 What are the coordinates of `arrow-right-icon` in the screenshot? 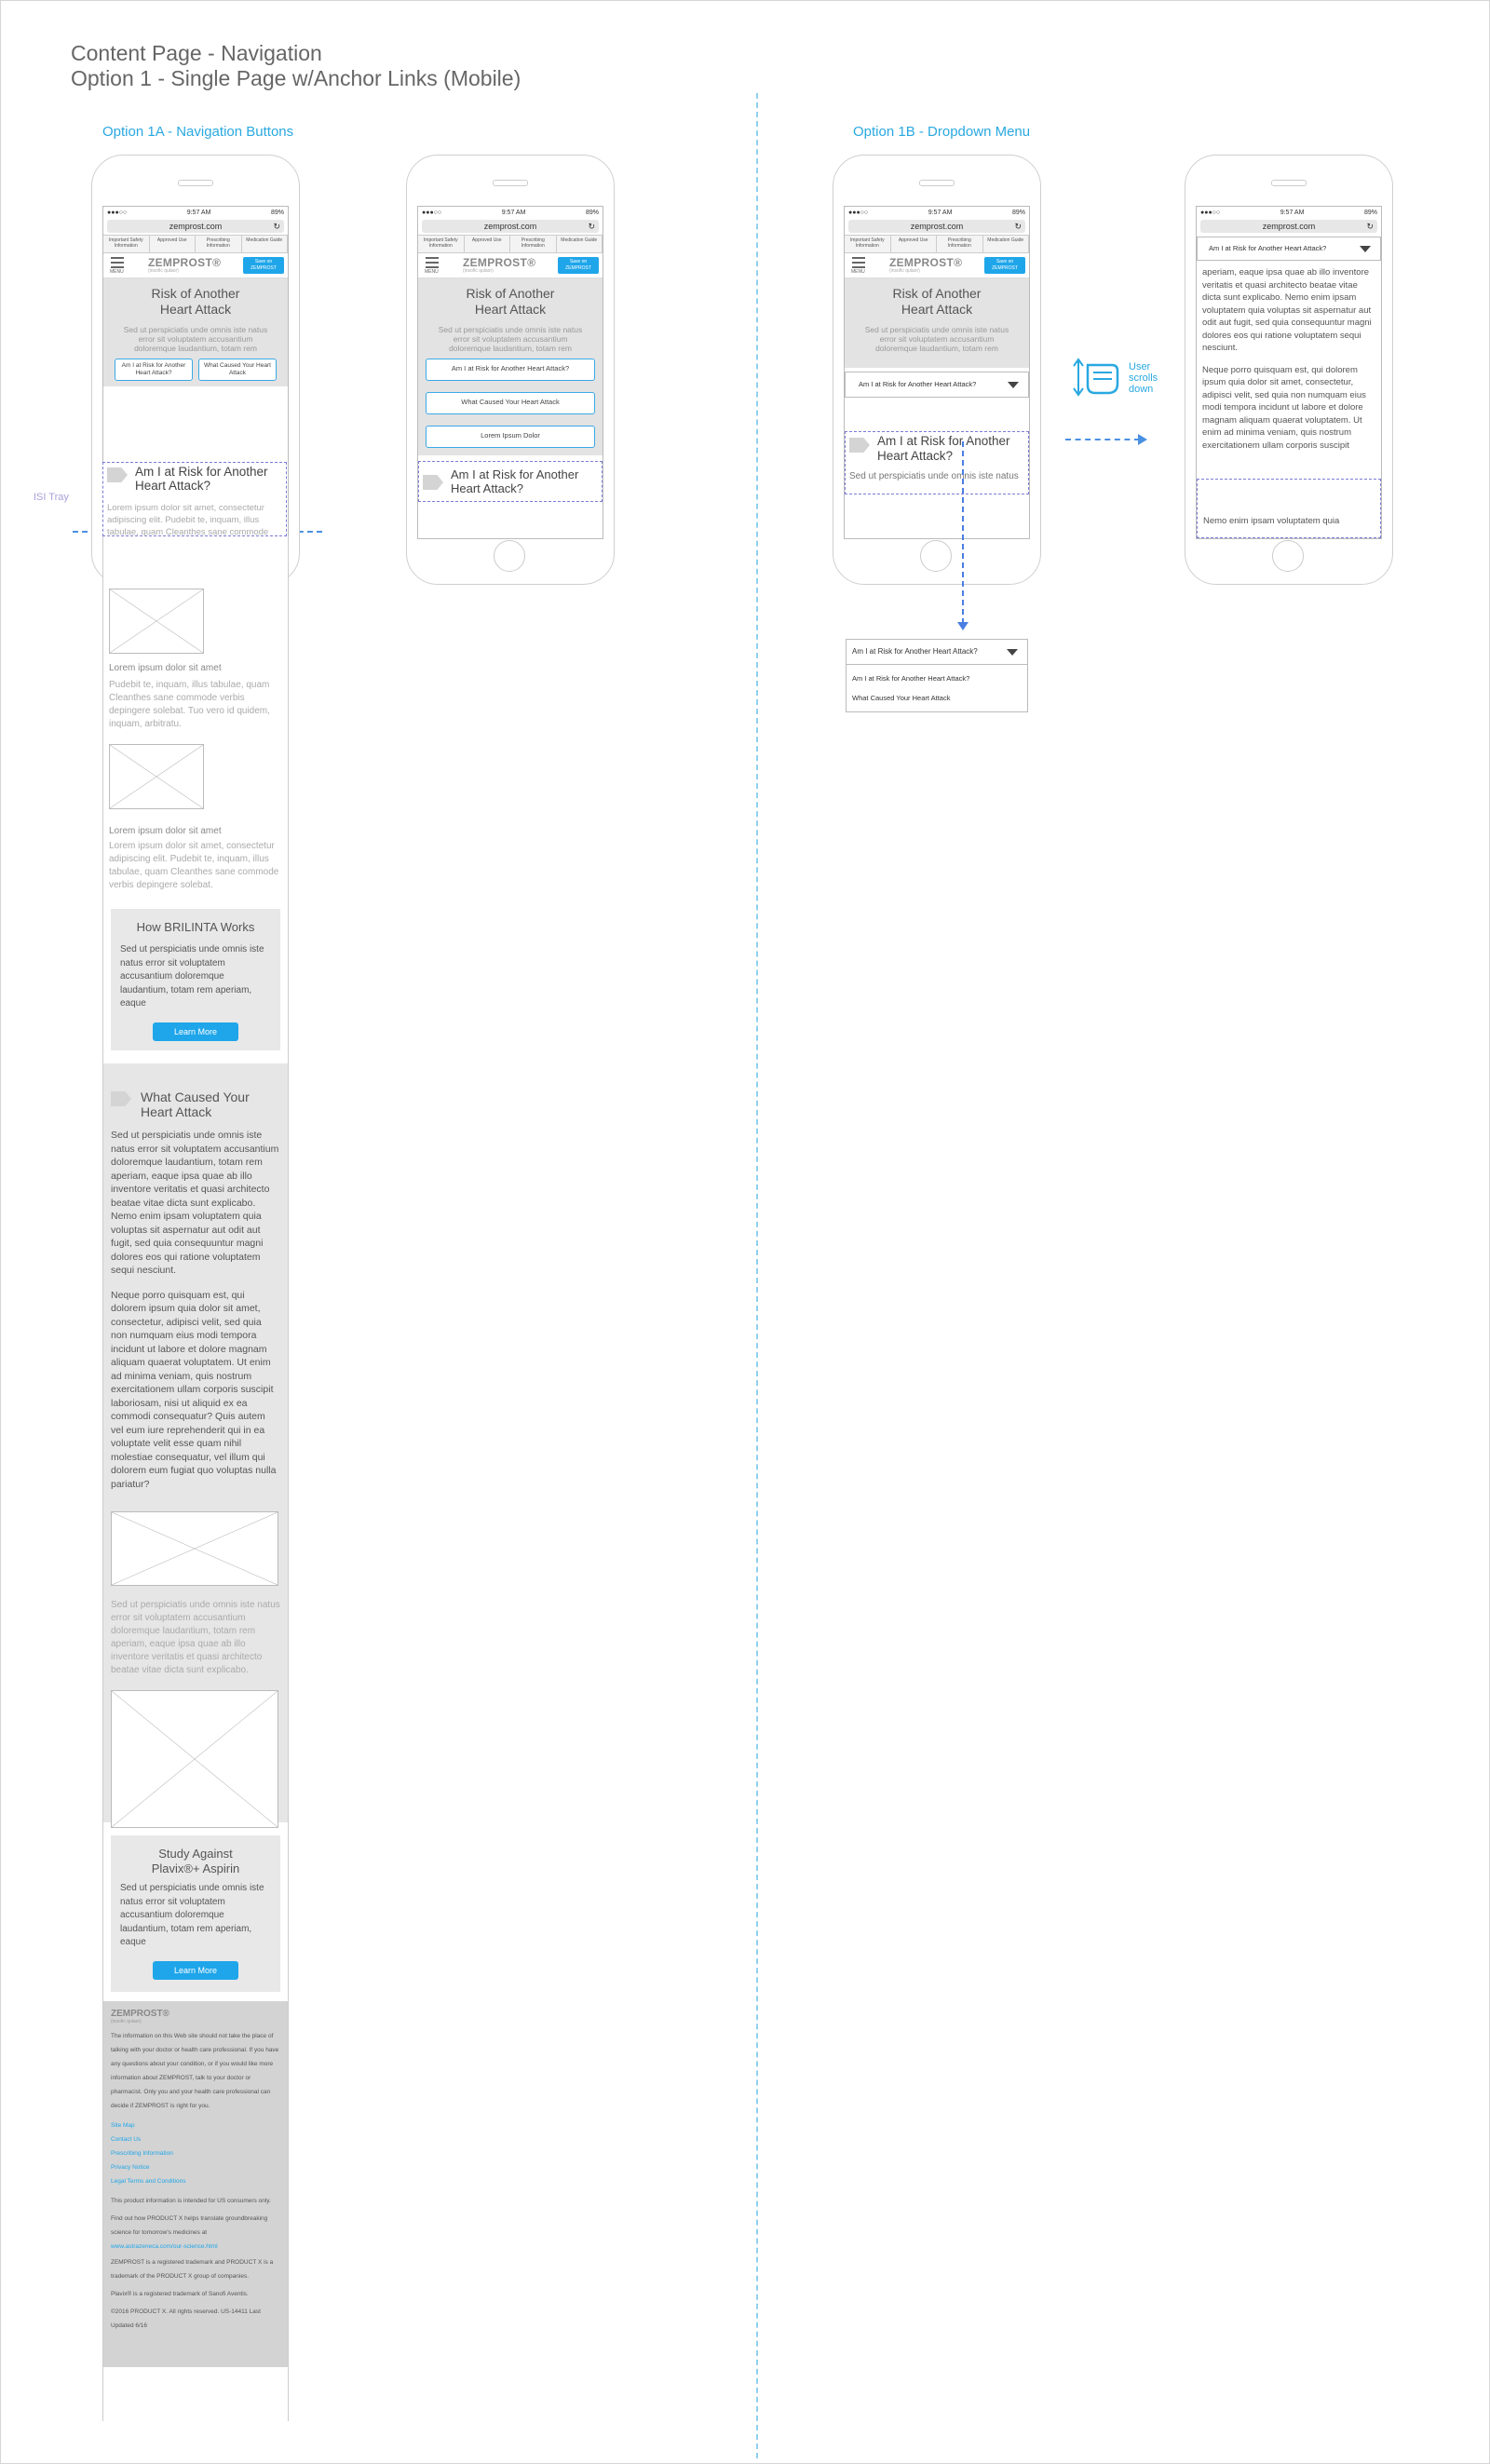 It's located at (1142, 440).